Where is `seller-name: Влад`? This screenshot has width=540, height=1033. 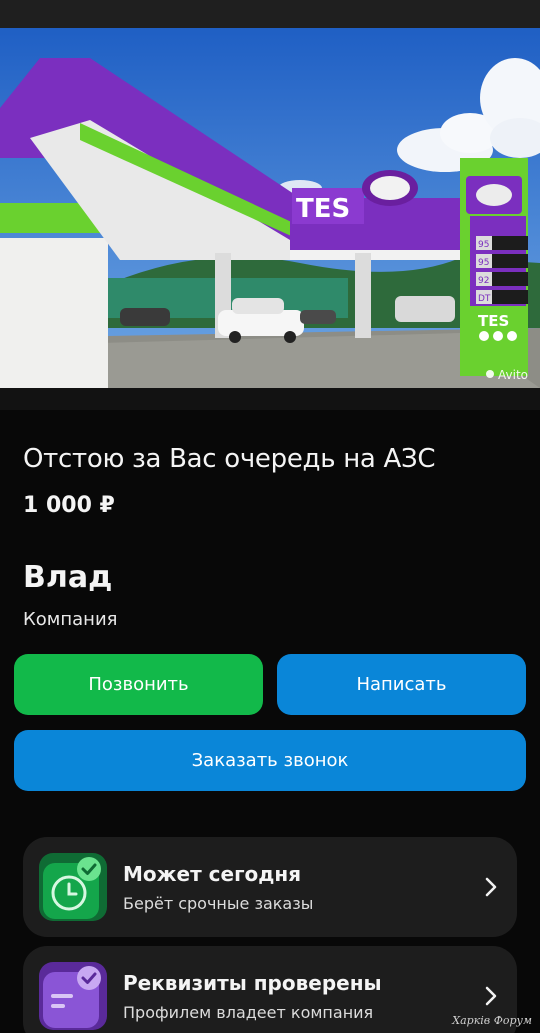
seller-name: Влад is located at coordinates (67, 577).